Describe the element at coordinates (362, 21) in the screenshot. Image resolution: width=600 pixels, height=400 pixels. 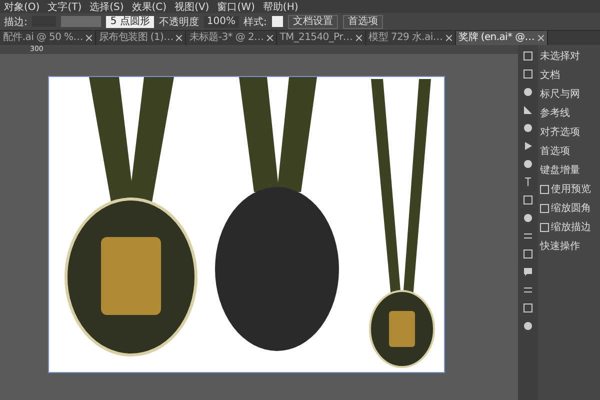
I see `toolbar-button: 首选项` at that location.